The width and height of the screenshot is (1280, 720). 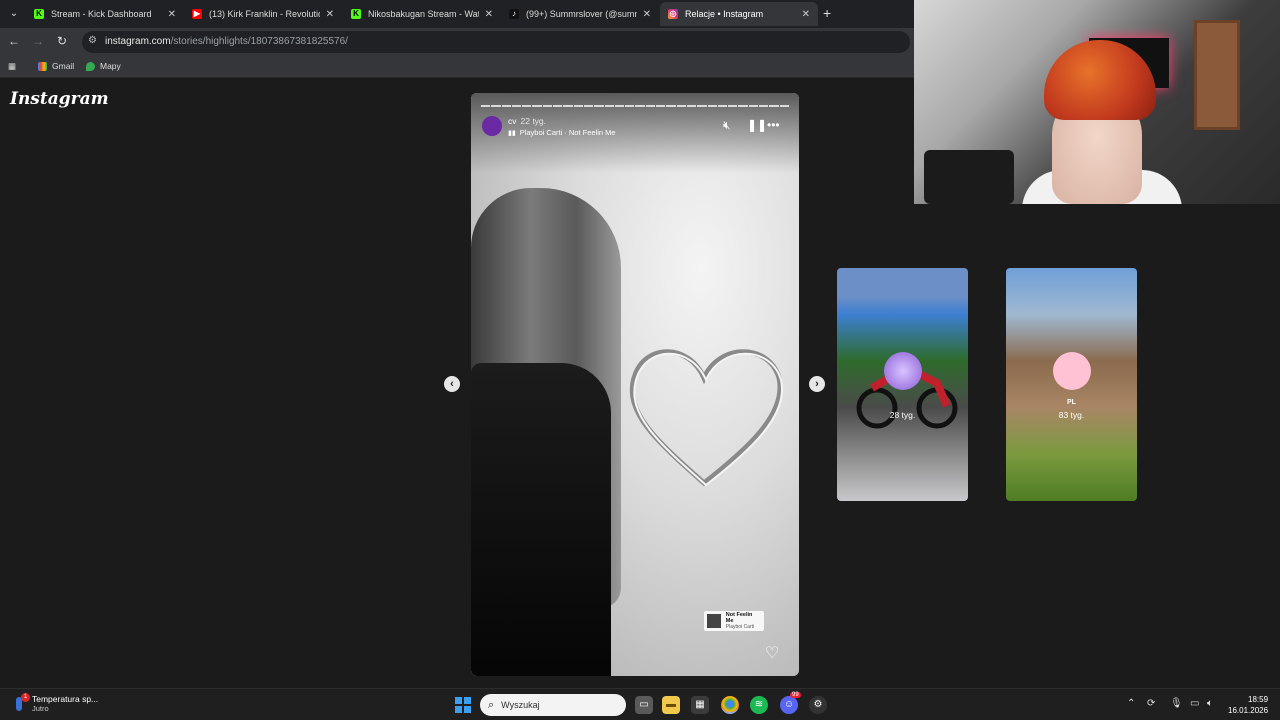 I want to click on bookmark-mapy: Mapy, so click(x=103, y=66).